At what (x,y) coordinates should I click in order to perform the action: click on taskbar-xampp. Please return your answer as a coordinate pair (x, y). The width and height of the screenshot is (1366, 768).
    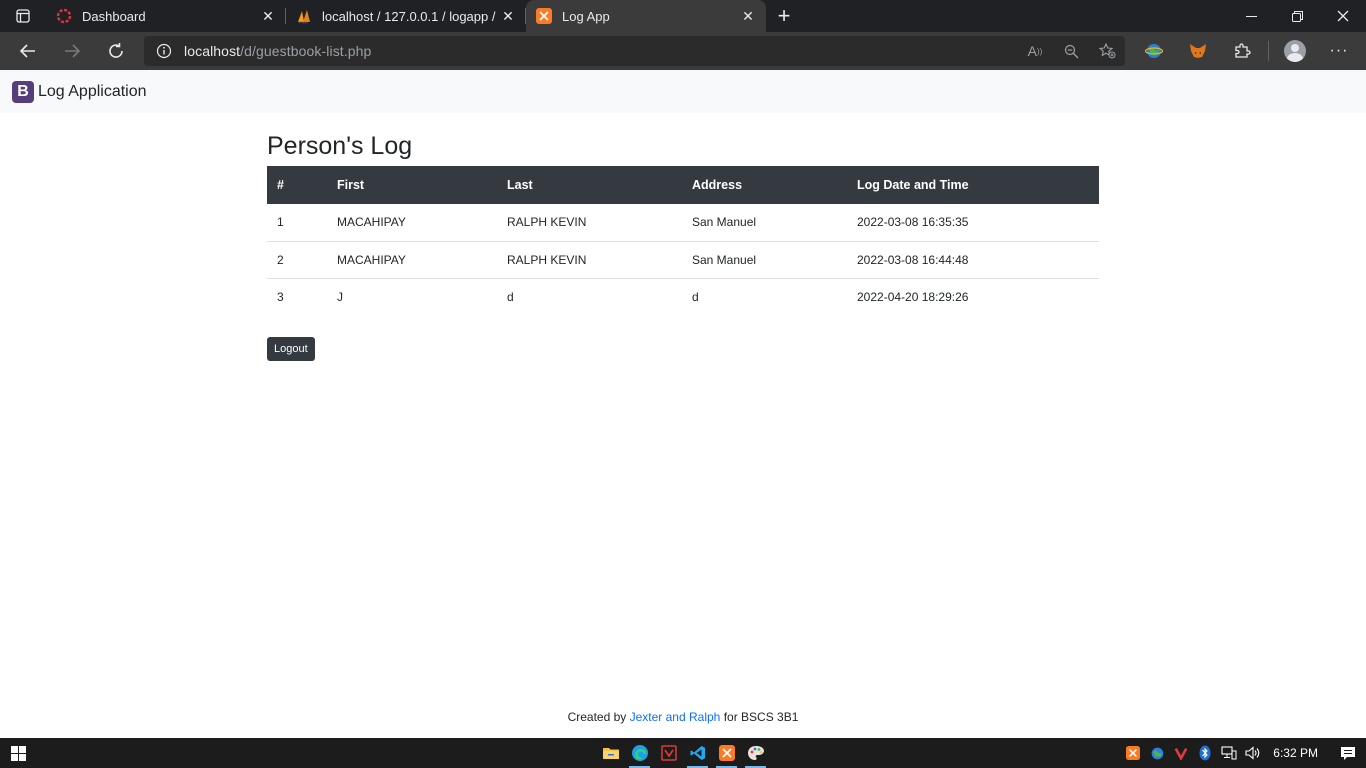
    Looking at the image, I should click on (726, 753).